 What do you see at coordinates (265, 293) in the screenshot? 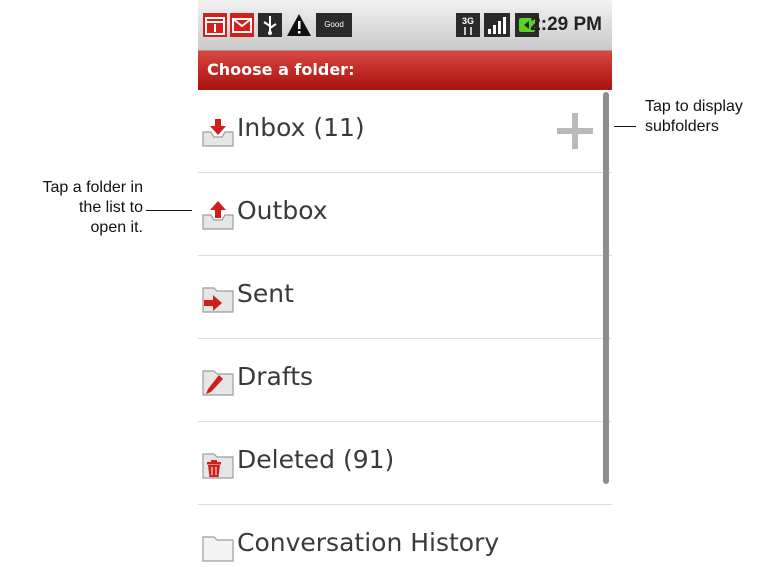
I see `folder-label: Sent` at bounding box center [265, 293].